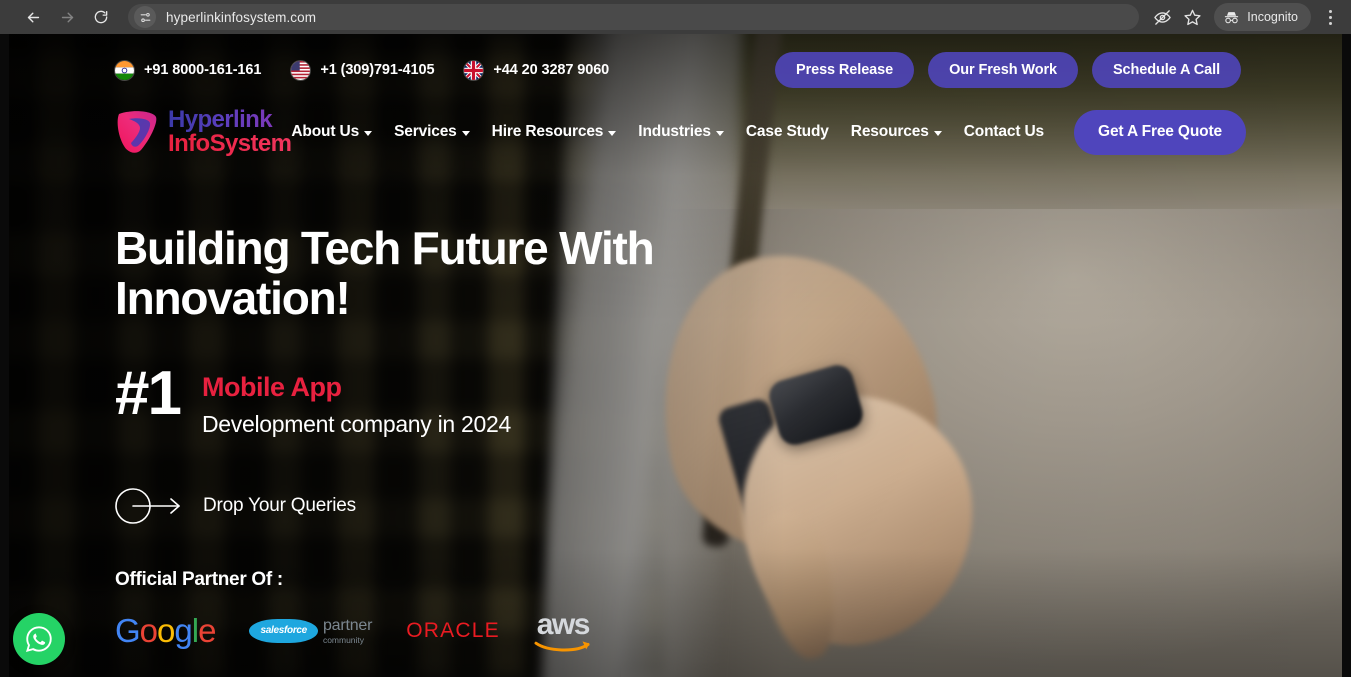  Describe the element at coordinates (385, 273) in the screenshot. I see `hero-heading: Building Tech Future With Innovation!` at that location.